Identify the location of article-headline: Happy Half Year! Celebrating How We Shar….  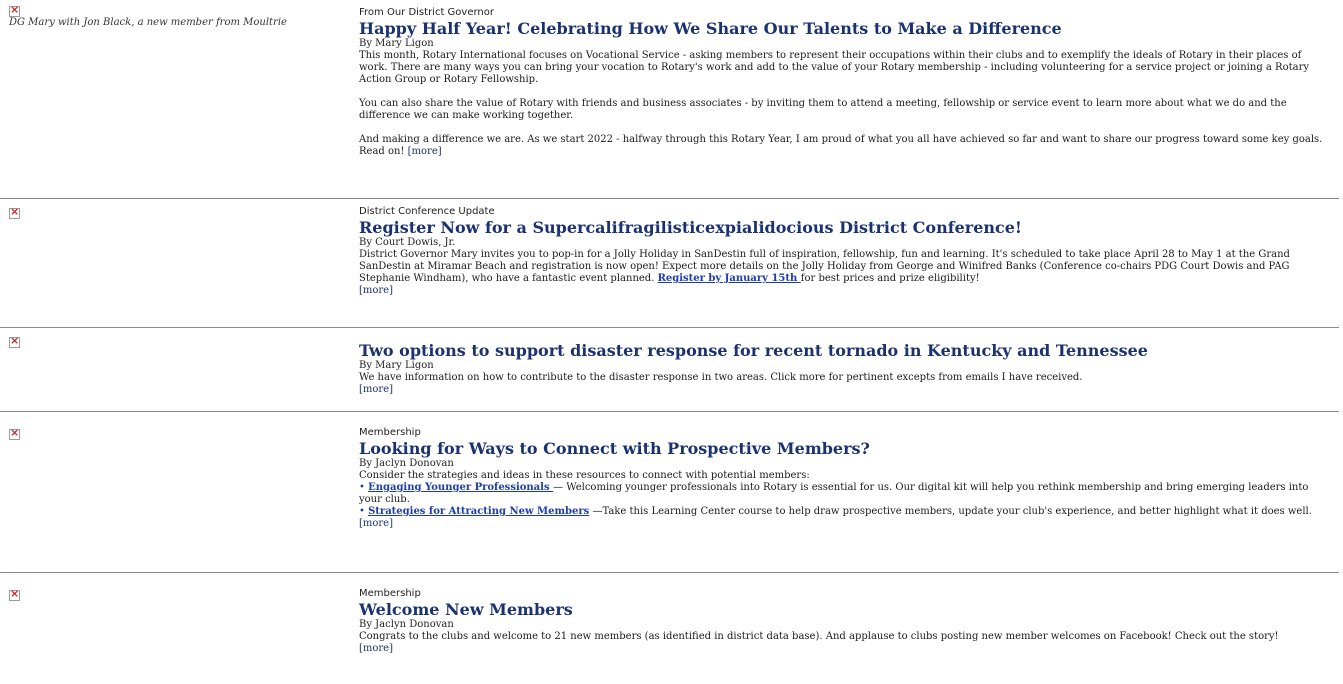
(845, 28).